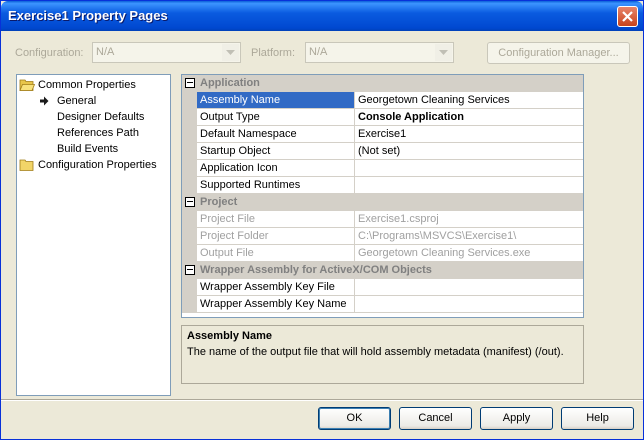 This screenshot has width=644, height=440. I want to click on description-title: Assembly Name, so click(229, 336).